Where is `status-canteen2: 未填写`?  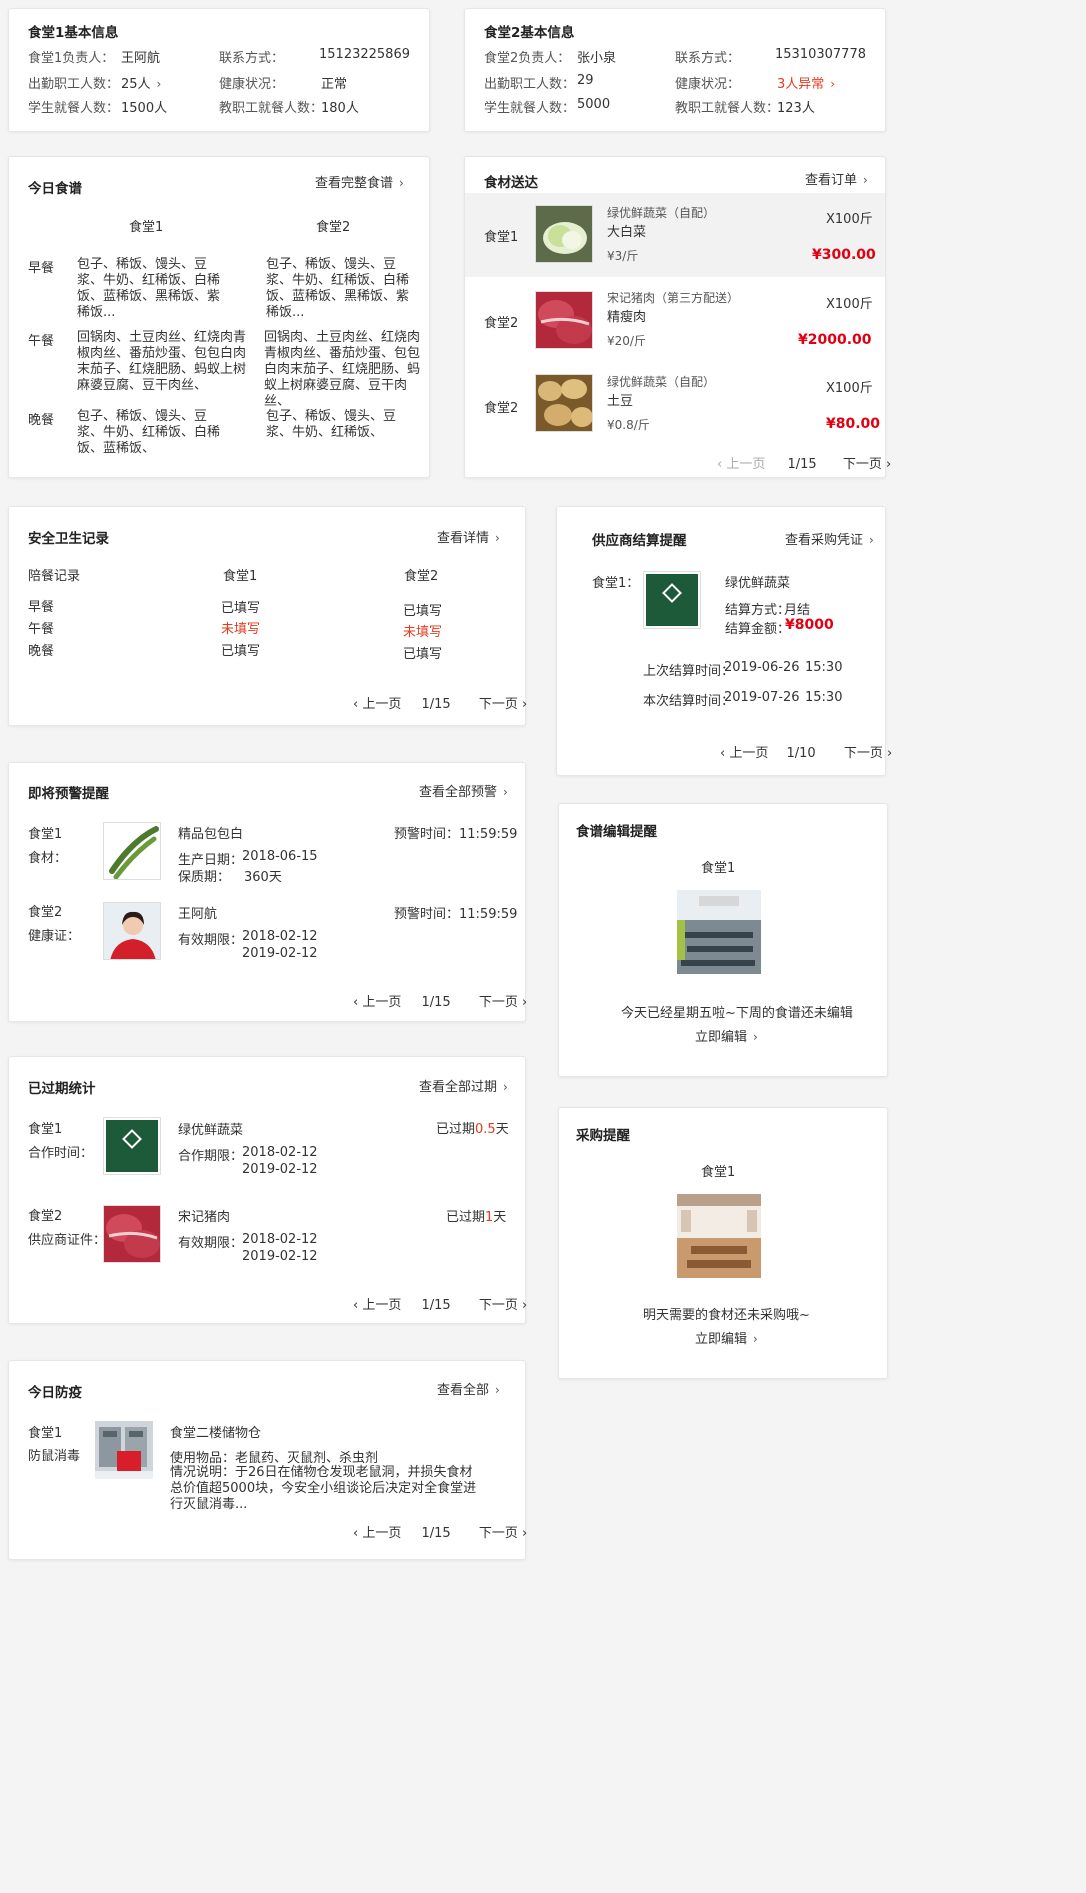 status-canteen2: 未填写 is located at coordinates (423, 632).